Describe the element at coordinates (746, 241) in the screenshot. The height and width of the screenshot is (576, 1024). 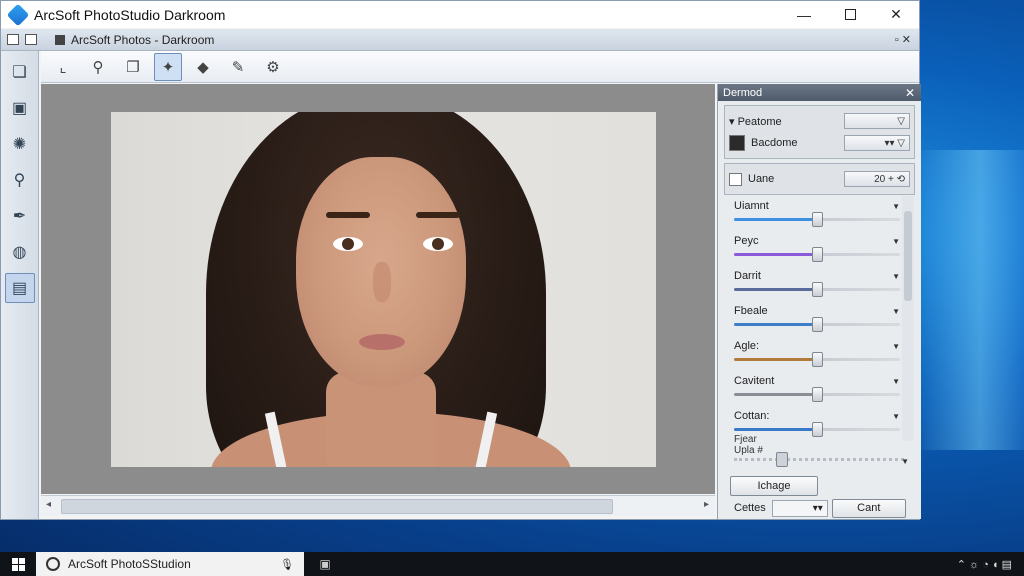
I see `slider-label: Peyc` at that location.